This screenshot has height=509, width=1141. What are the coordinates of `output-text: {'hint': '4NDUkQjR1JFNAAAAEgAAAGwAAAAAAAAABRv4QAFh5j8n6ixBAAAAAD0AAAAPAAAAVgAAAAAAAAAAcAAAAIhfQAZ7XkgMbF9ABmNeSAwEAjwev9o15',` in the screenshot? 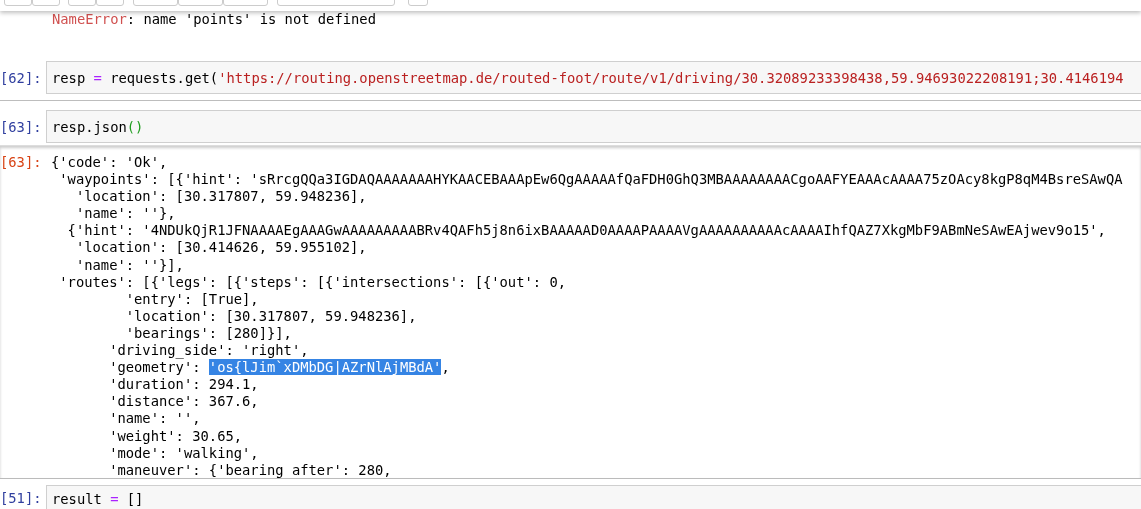 It's located at (586, 230).